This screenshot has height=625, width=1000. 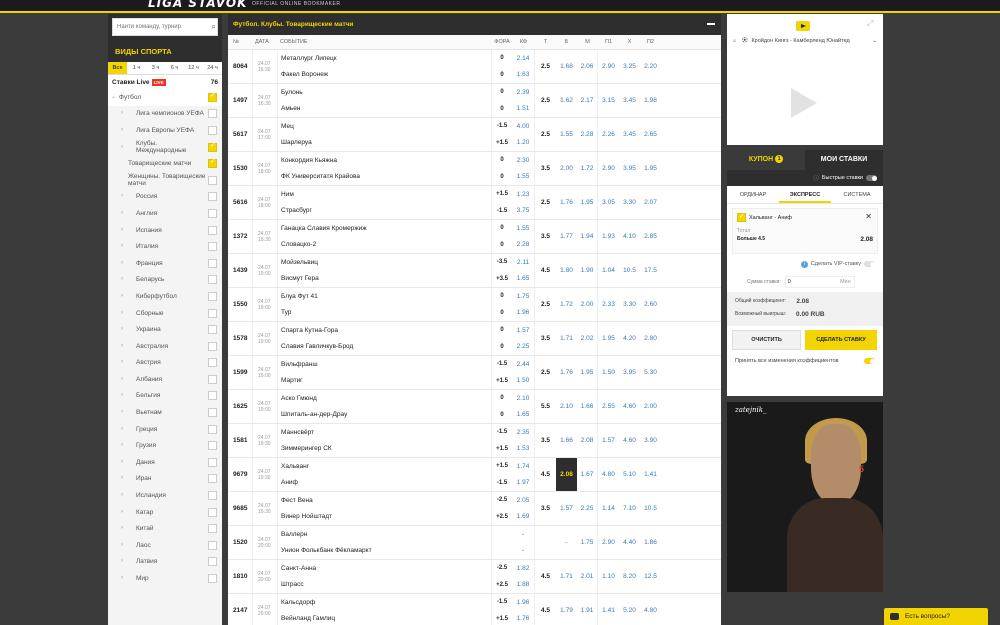 I want to click on odd-away-win: 2.00, so click(x=650, y=406).